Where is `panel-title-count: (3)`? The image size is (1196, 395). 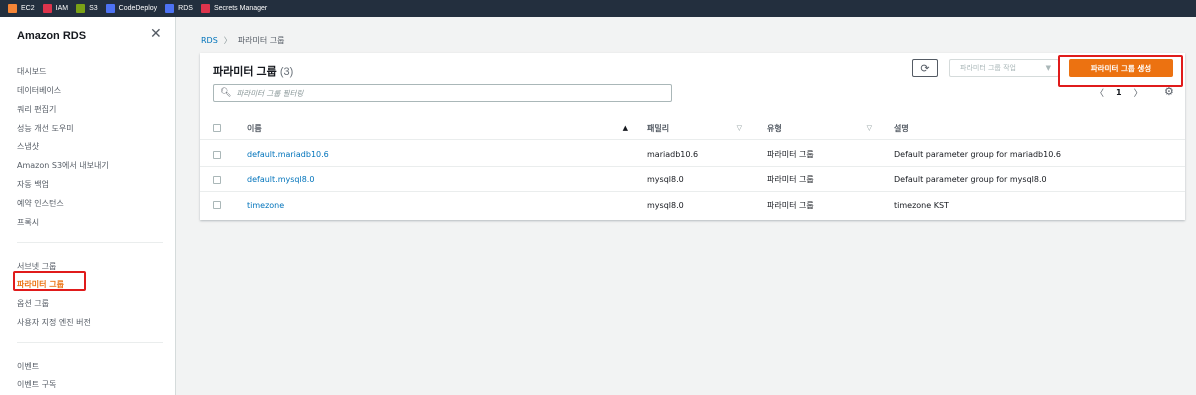 panel-title-count: (3) is located at coordinates (286, 72).